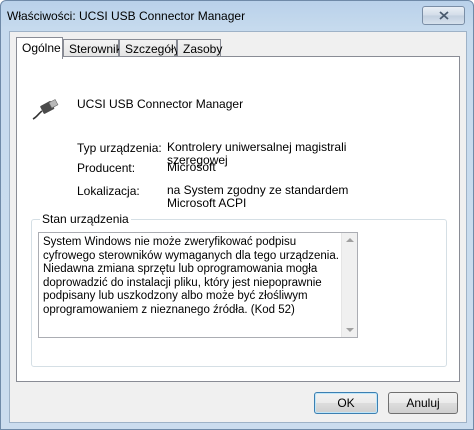 This screenshot has width=474, height=430. I want to click on status-scrollbar, so click(349, 285).